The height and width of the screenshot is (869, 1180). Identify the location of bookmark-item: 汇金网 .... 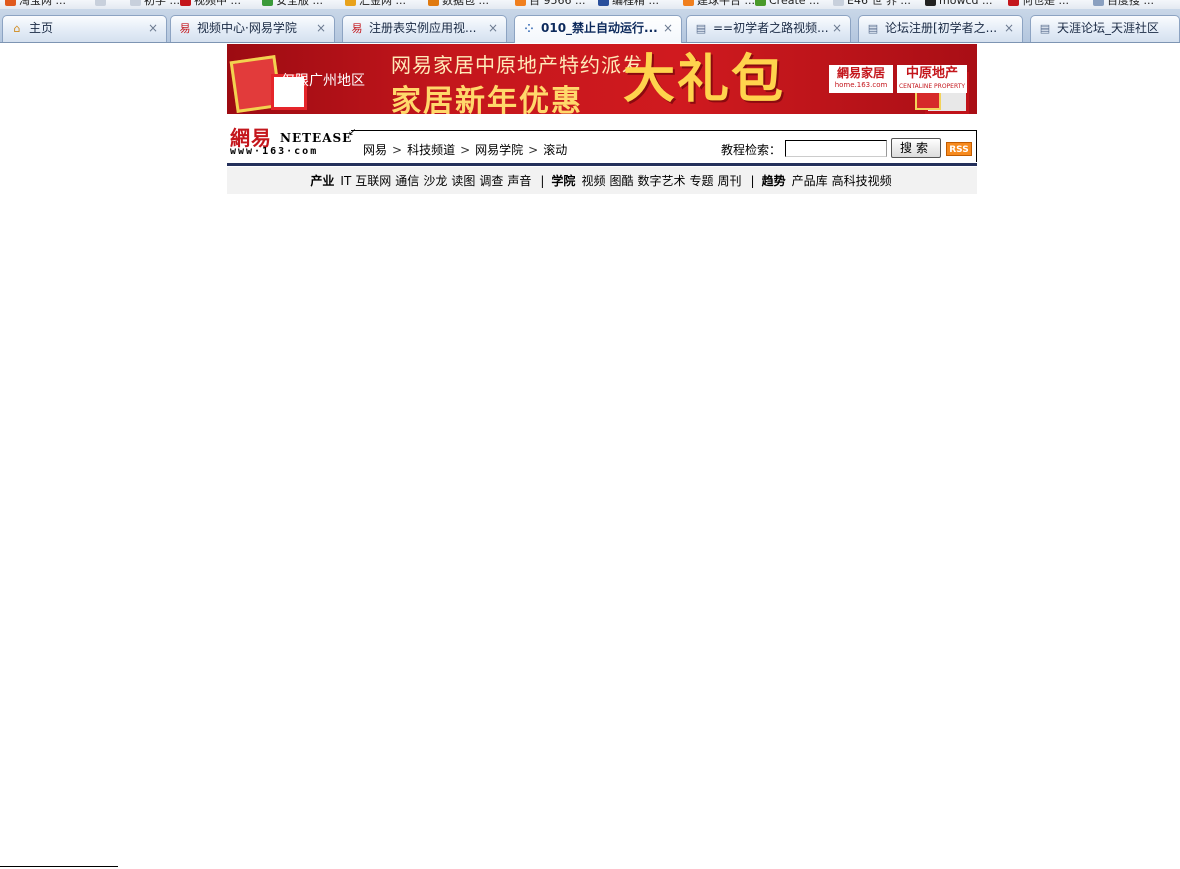
(375, 4).